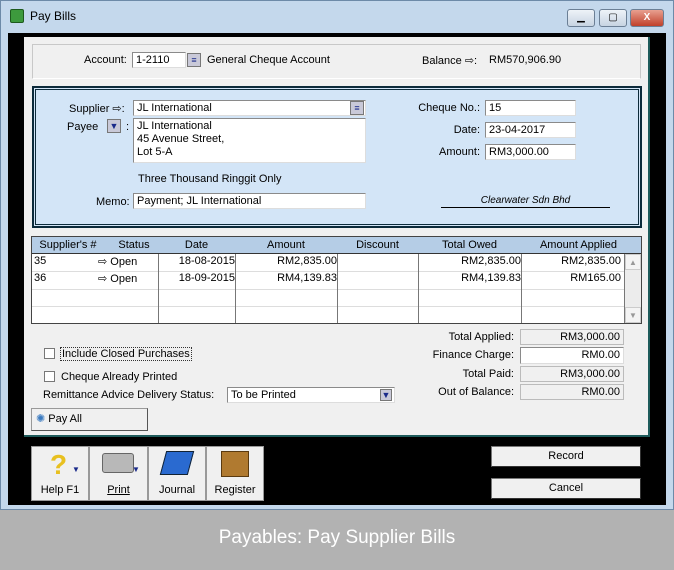 Image resolution: width=674 pixels, height=570 pixels. I want to click on payee-dropdown-icon: ▼, so click(114, 126).